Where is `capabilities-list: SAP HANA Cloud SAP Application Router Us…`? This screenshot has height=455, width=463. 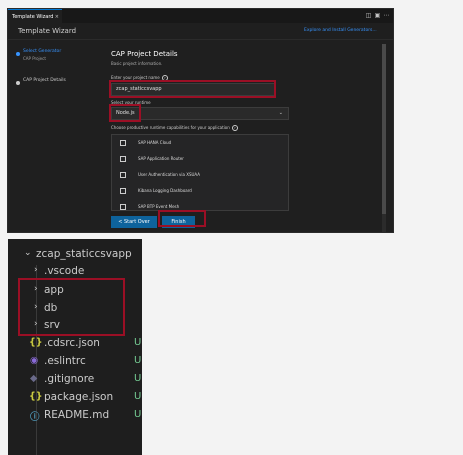
capabilities-list: SAP HANA Cloud SAP Application Router Us… is located at coordinates (200, 172).